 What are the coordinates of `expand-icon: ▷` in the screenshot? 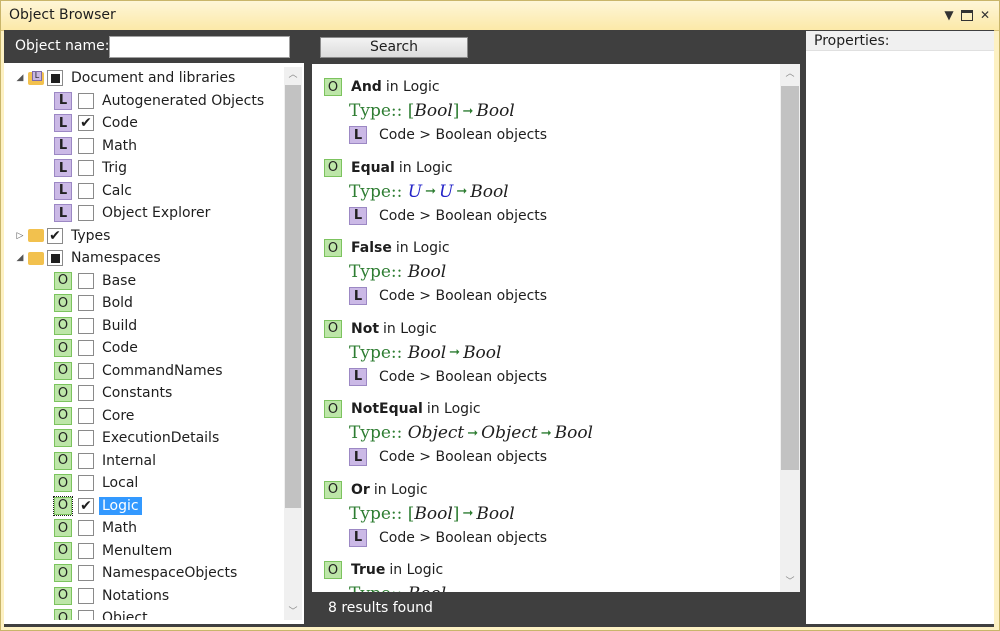 It's located at (20, 236).